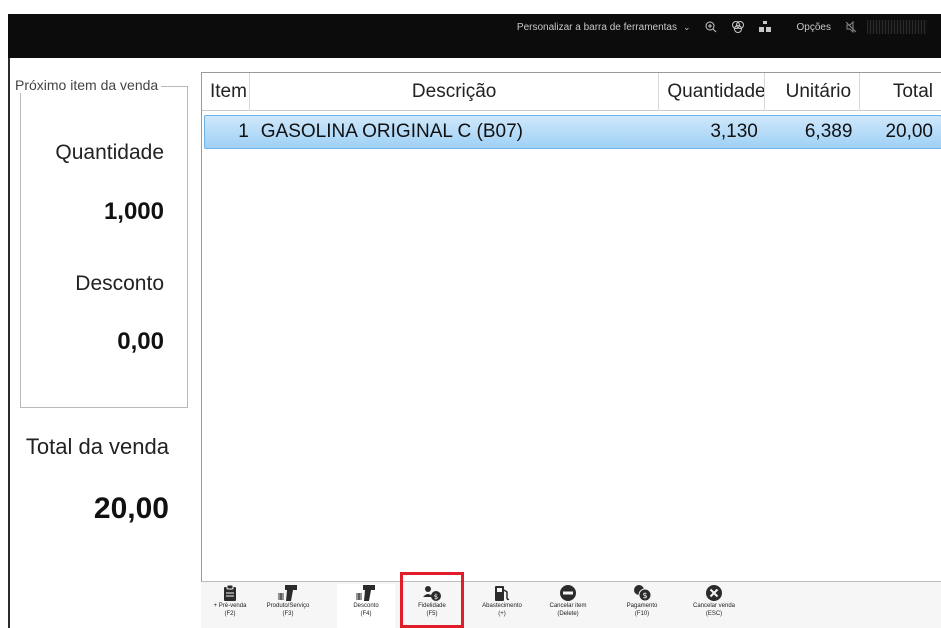  I want to click on mute-icon, so click(851, 27).